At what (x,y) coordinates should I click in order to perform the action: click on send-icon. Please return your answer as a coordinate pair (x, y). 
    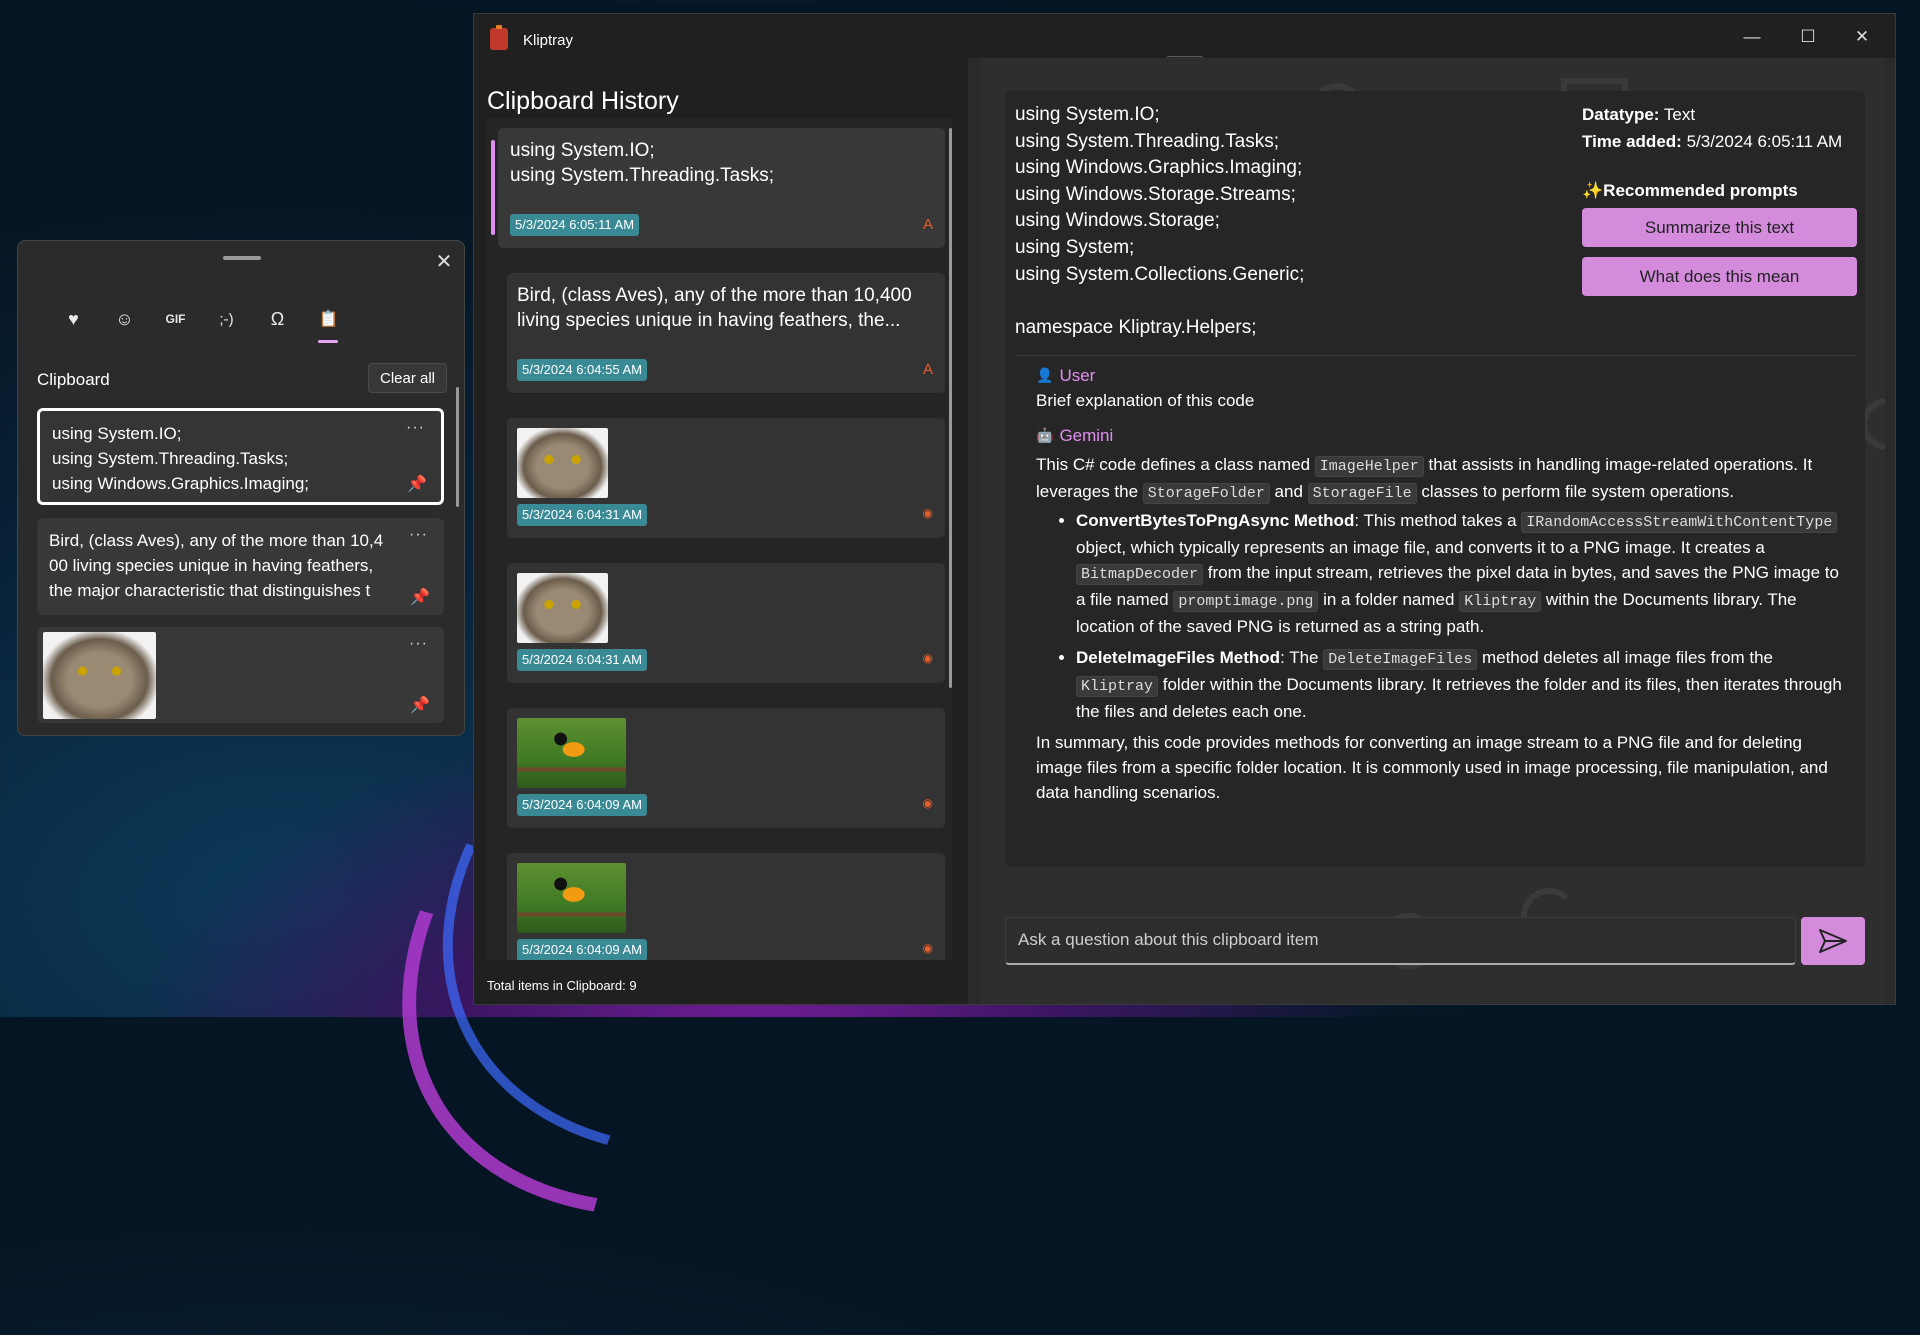
    Looking at the image, I should click on (1833, 941).